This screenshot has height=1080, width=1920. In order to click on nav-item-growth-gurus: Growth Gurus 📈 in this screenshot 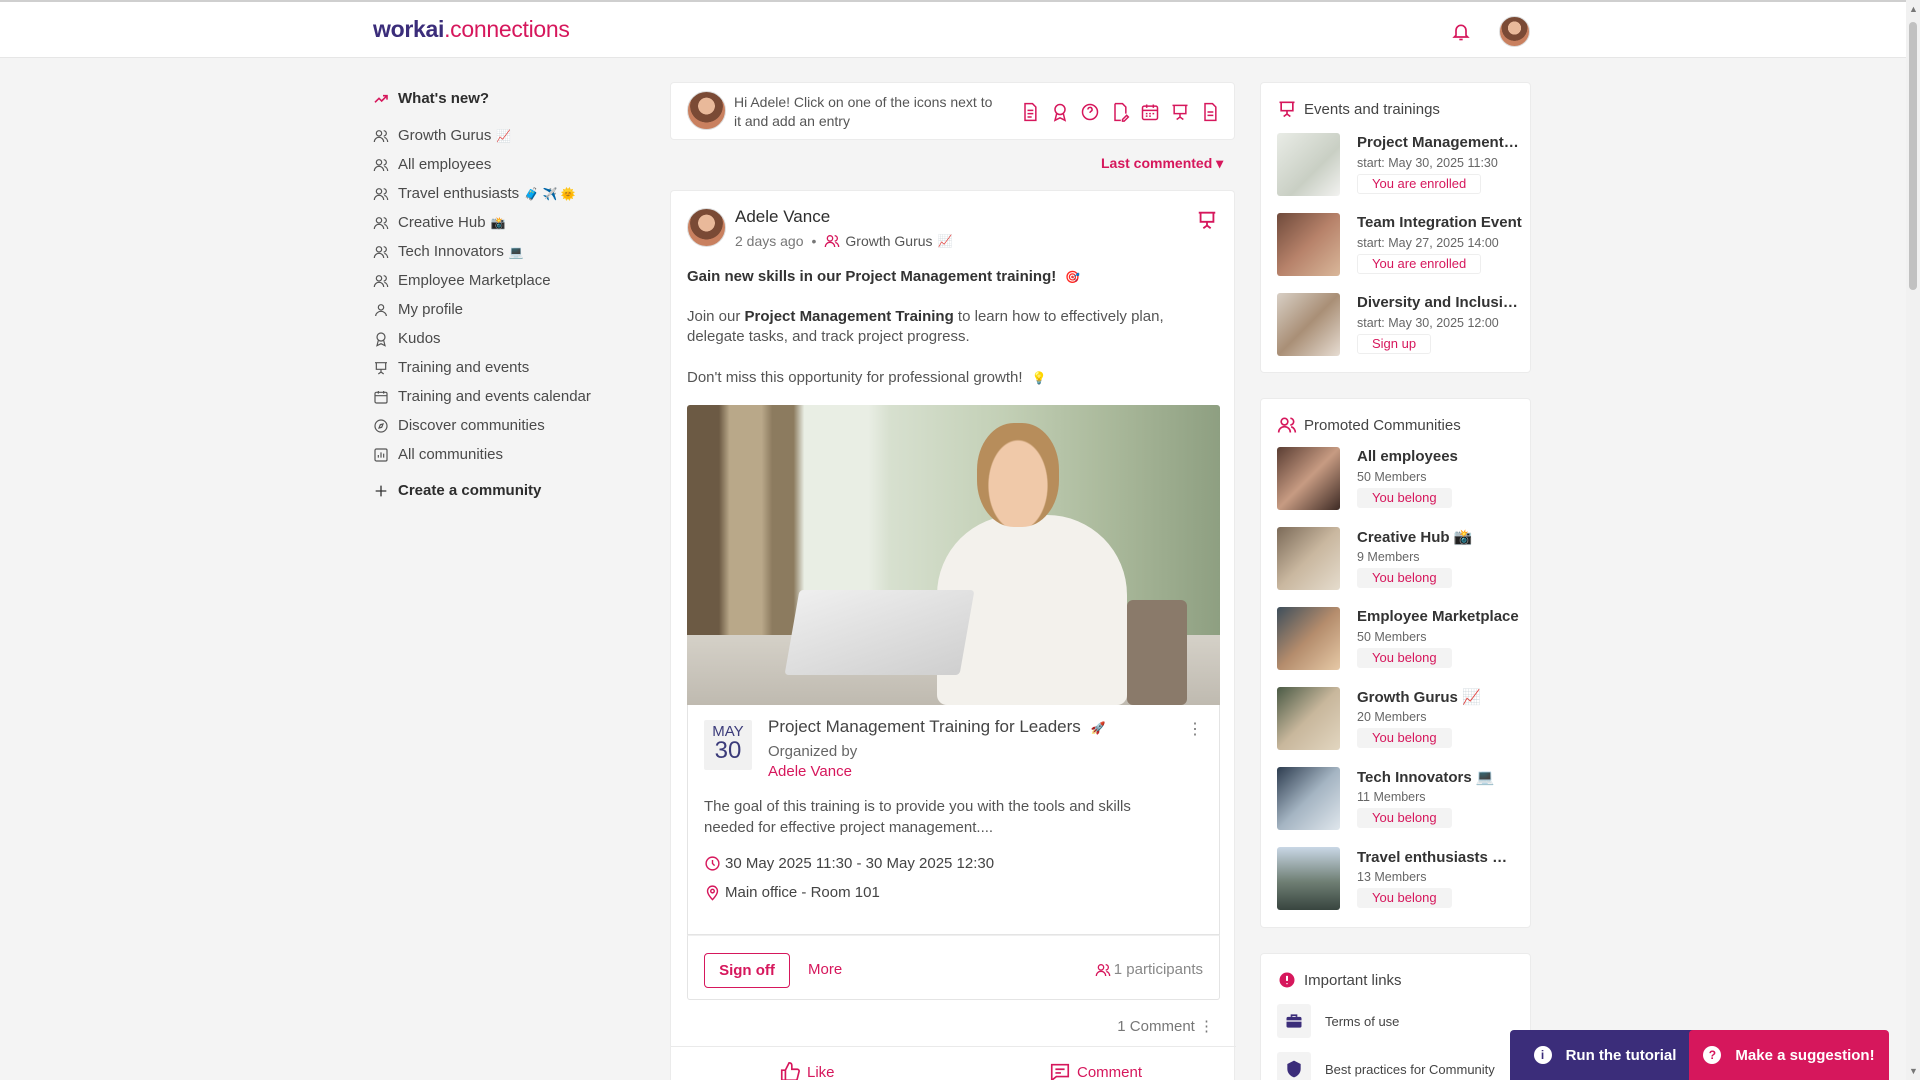, I will do `click(503, 135)`.